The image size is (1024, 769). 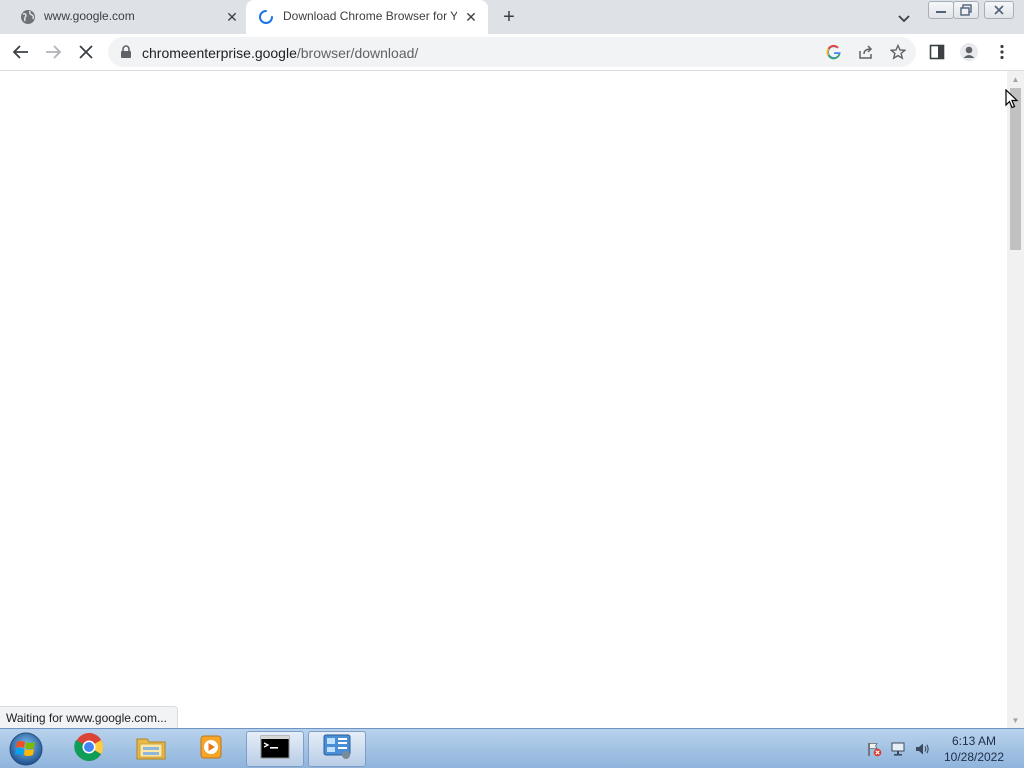 What do you see at coordinates (509, 17) in the screenshot?
I see `new-tab-button: +` at bounding box center [509, 17].